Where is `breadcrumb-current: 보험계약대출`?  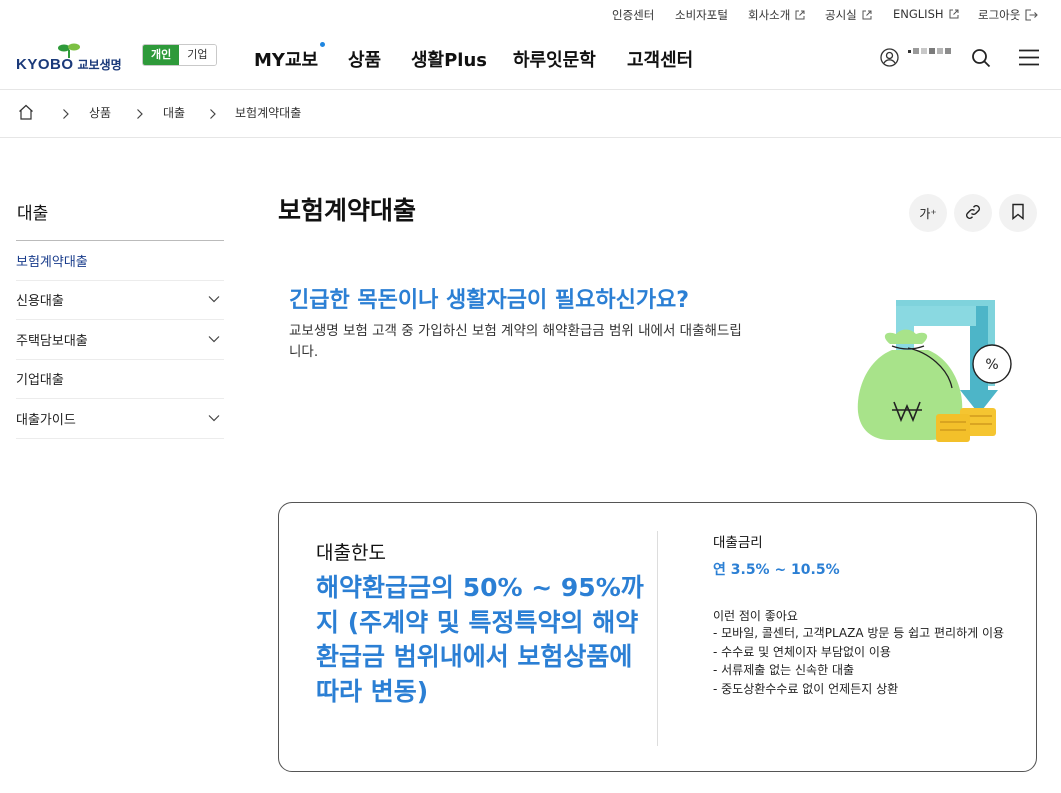
breadcrumb-current: 보험계약대출 is located at coordinates (268, 113).